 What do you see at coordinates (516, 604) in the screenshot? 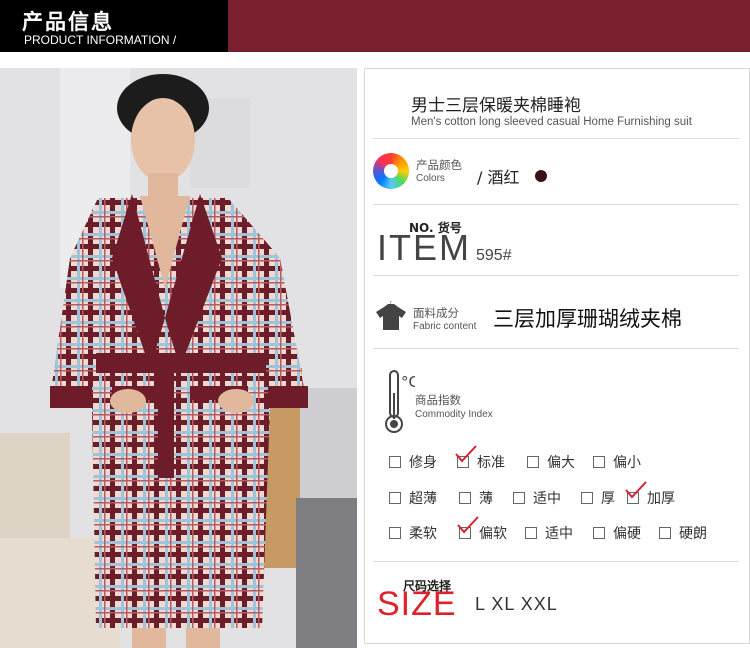
I see `size-values: L XL XXL` at bounding box center [516, 604].